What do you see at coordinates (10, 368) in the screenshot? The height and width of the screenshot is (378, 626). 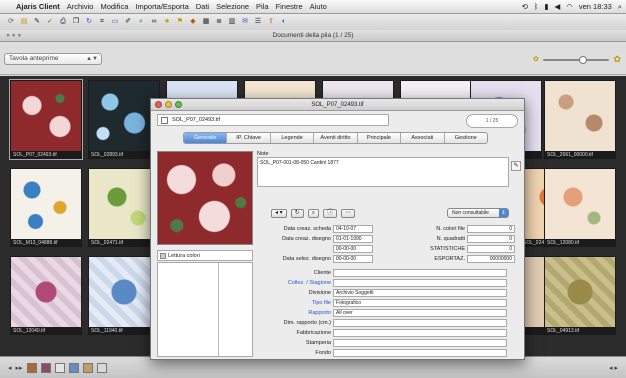 I see `previous-icon: ◂` at bounding box center [10, 368].